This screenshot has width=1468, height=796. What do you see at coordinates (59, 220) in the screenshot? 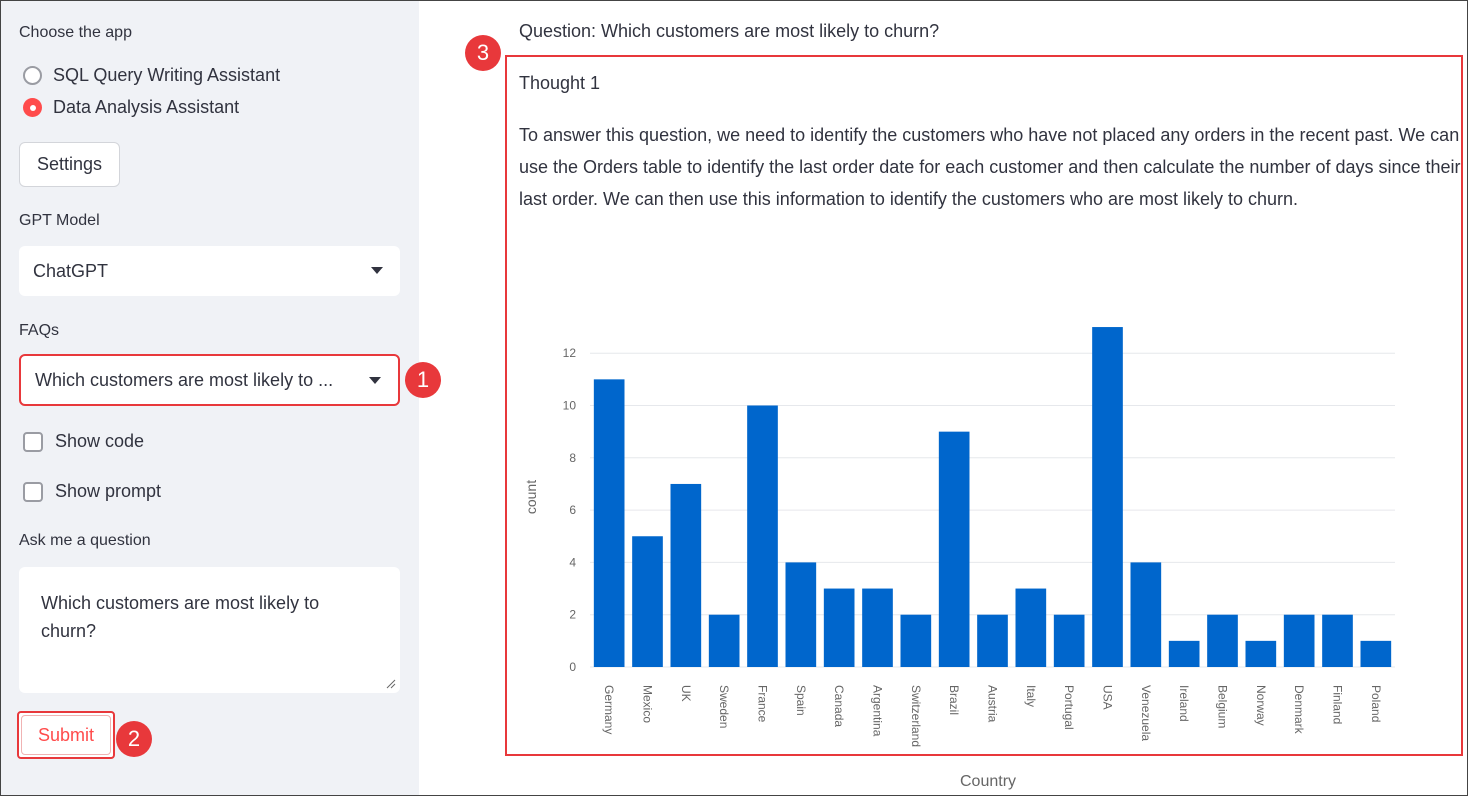
I see `gpt-model-label: GPT Model` at bounding box center [59, 220].